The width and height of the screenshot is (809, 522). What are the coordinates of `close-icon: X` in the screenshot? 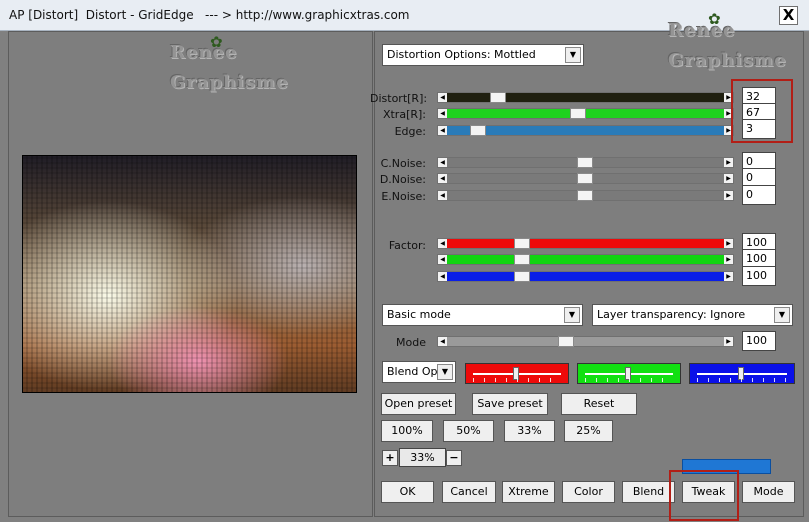 It's located at (788, 15).